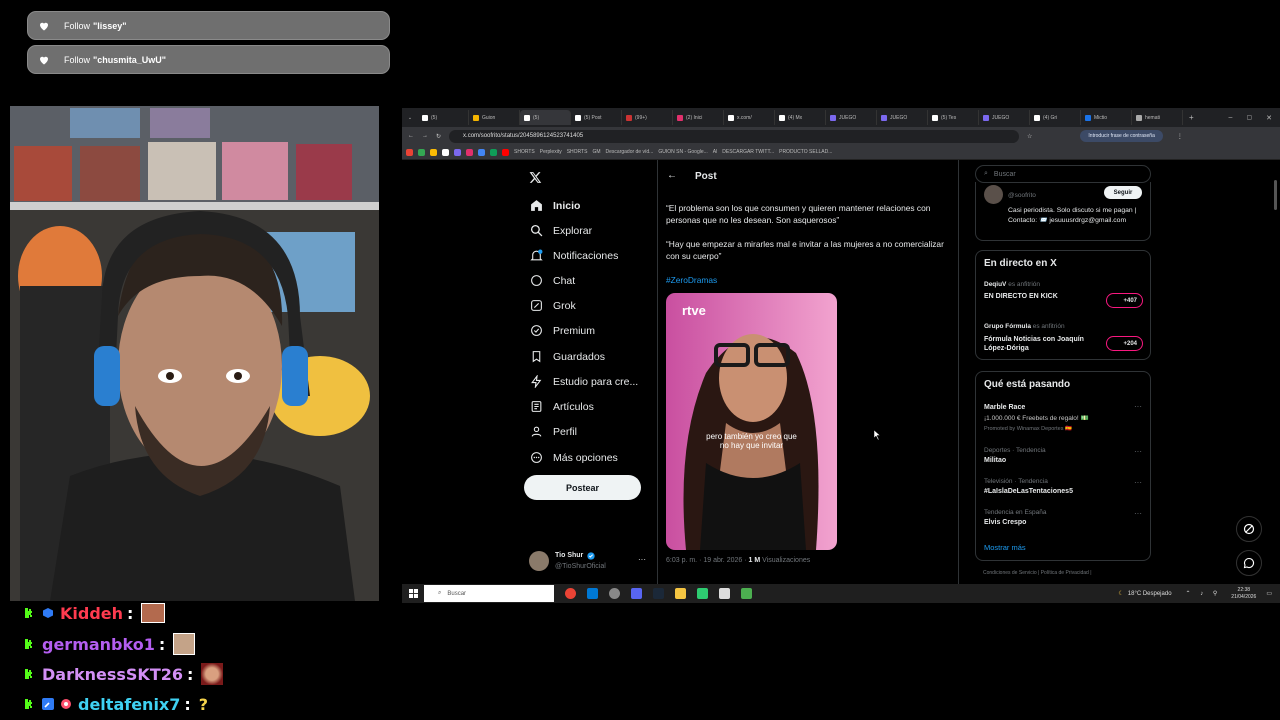 The width and height of the screenshot is (1280, 720). I want to click on browser-tab: (5) Post, so click(596, 117).